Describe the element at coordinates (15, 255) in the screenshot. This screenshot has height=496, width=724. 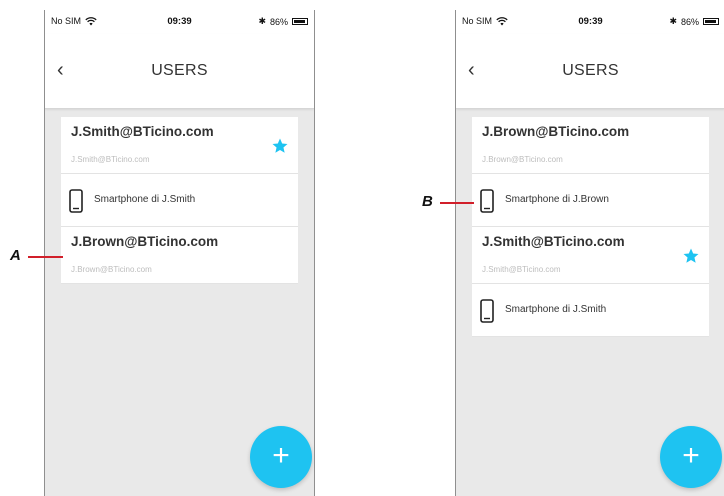
I see `callout-label-a: A` at that location.